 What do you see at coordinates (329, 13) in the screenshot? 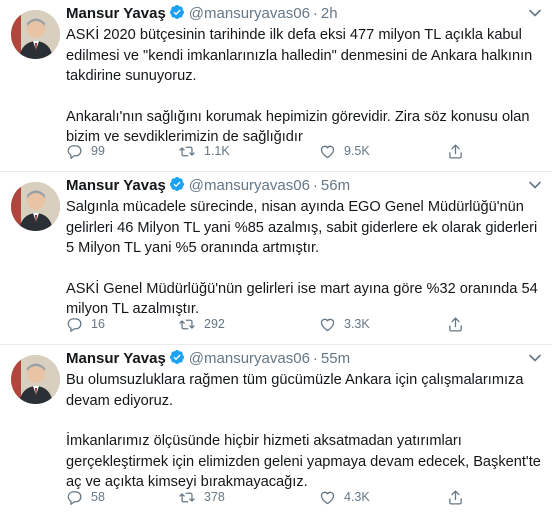
I see `tweet-time: 2h` at bounding box center [329, 13].